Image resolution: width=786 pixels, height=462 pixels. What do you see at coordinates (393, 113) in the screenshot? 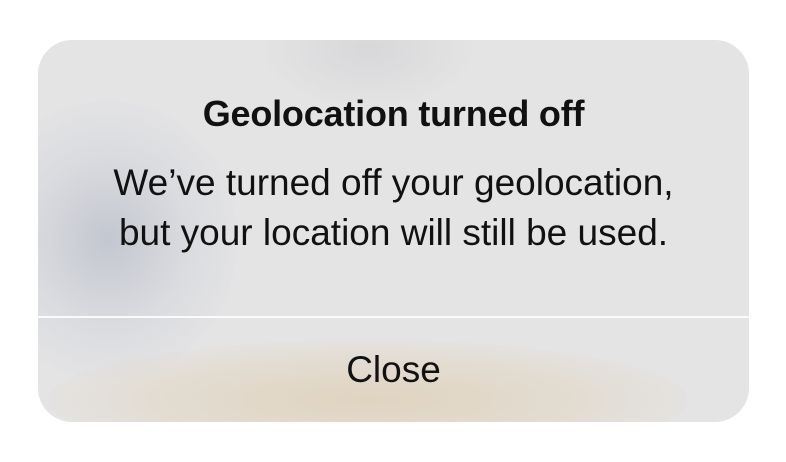
I see `alert-title: Geolocation turned off` at bounding box center [393, 113].